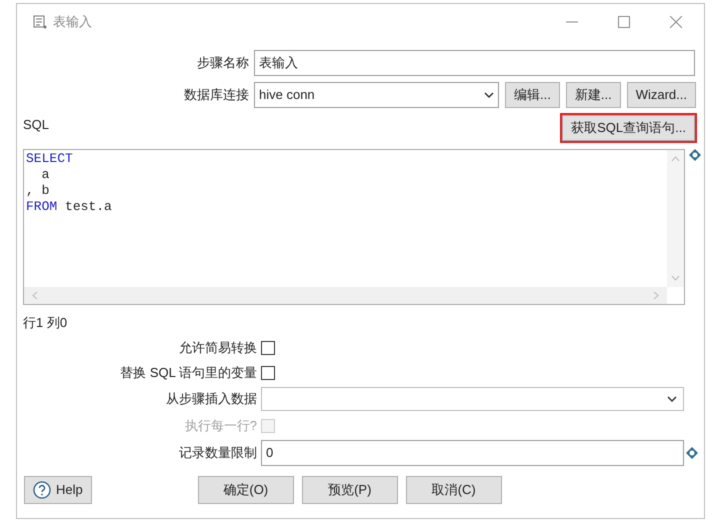  What do you see at coordinates (454, 490) in the screenshot?
I see `dialog-button: 取消(C)` at bounding box center [454, 490].